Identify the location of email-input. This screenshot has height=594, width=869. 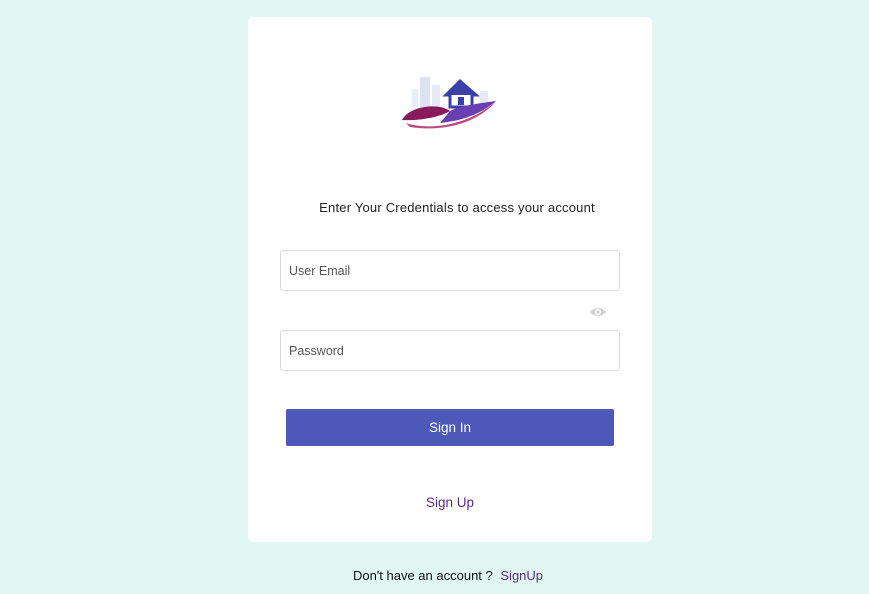
(450, 270).